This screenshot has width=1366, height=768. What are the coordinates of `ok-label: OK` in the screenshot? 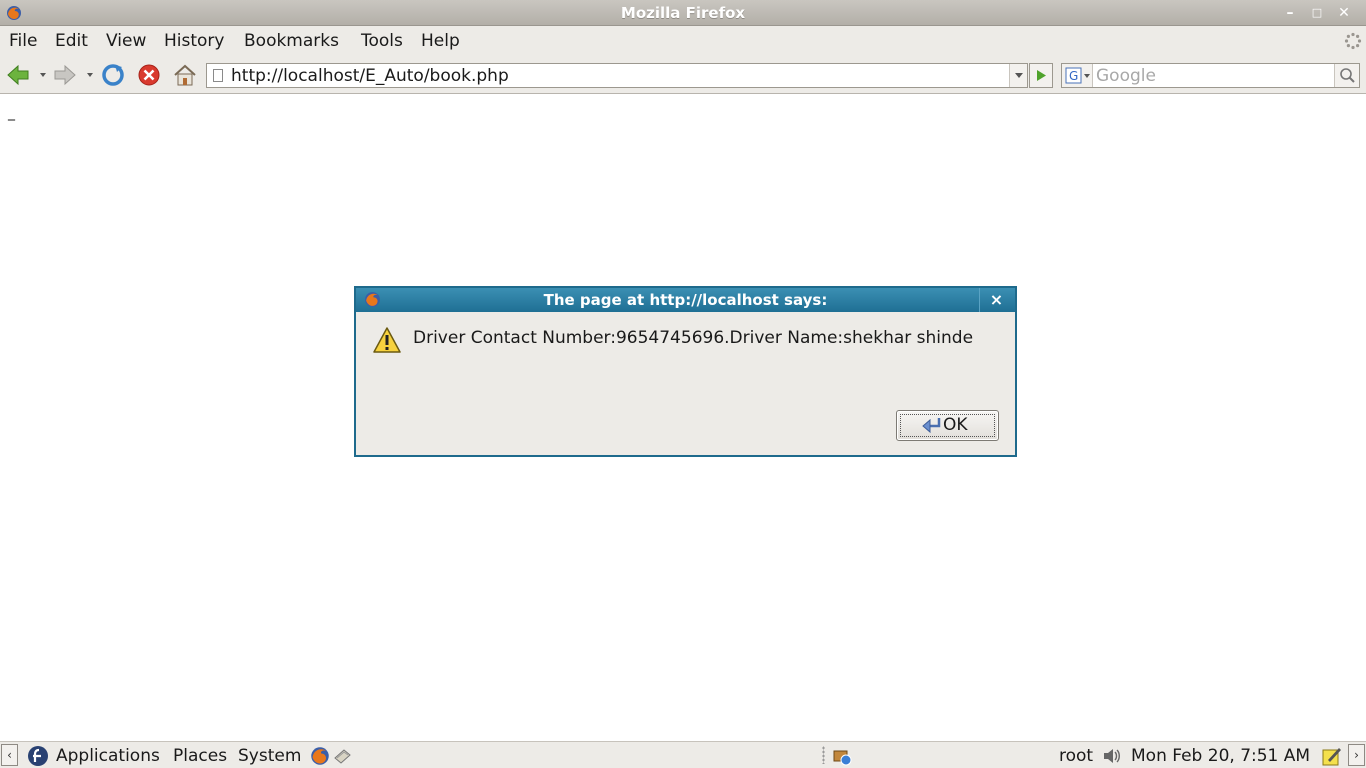 It's located at (955, 425).